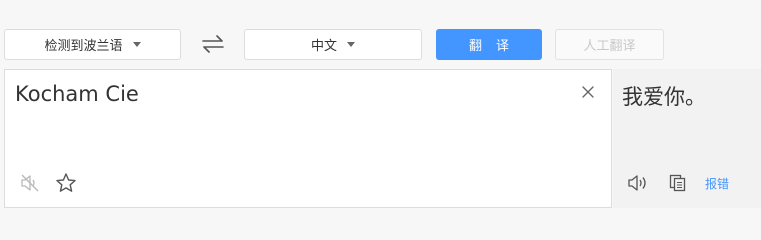 The height and width of the screenshot is (240, 761). I want to click on favorite-button, so click(66, 183).